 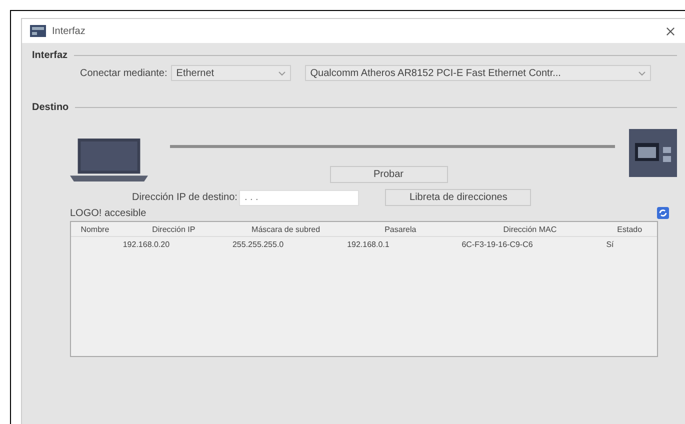 What do you see at coordinates (299, 198) in the screenshot?
I see `ip-field: . . .` at bounding box center [299, 198].